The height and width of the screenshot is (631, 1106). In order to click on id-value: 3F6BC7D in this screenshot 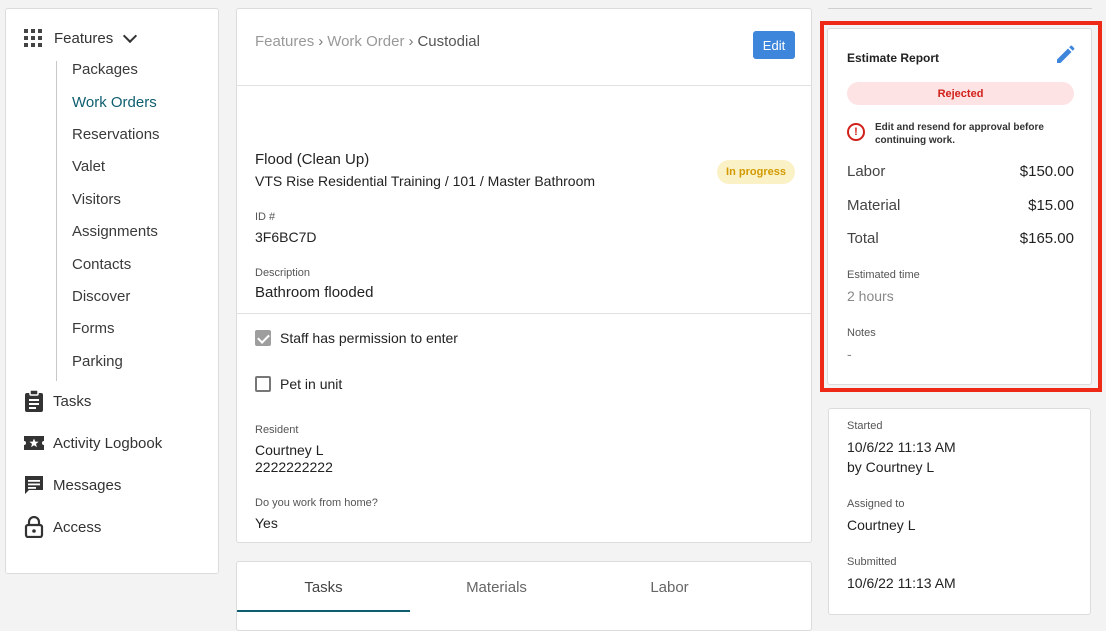, I will do `click(286, 237)`.